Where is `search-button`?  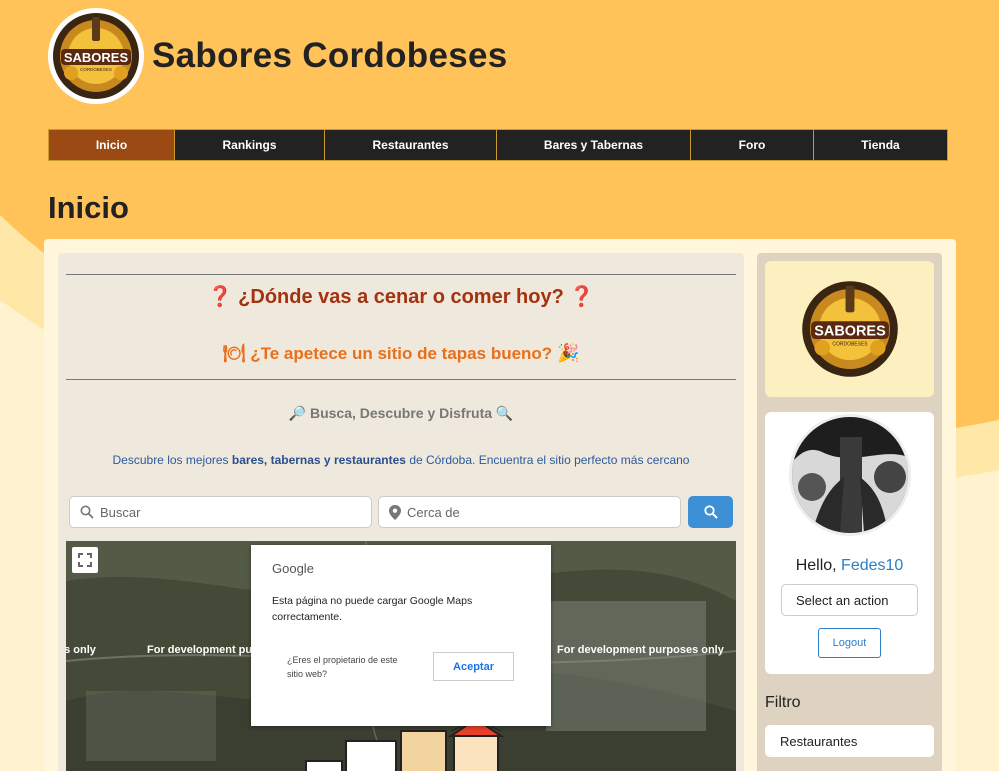 search-button is located at coordinates (710, 512).